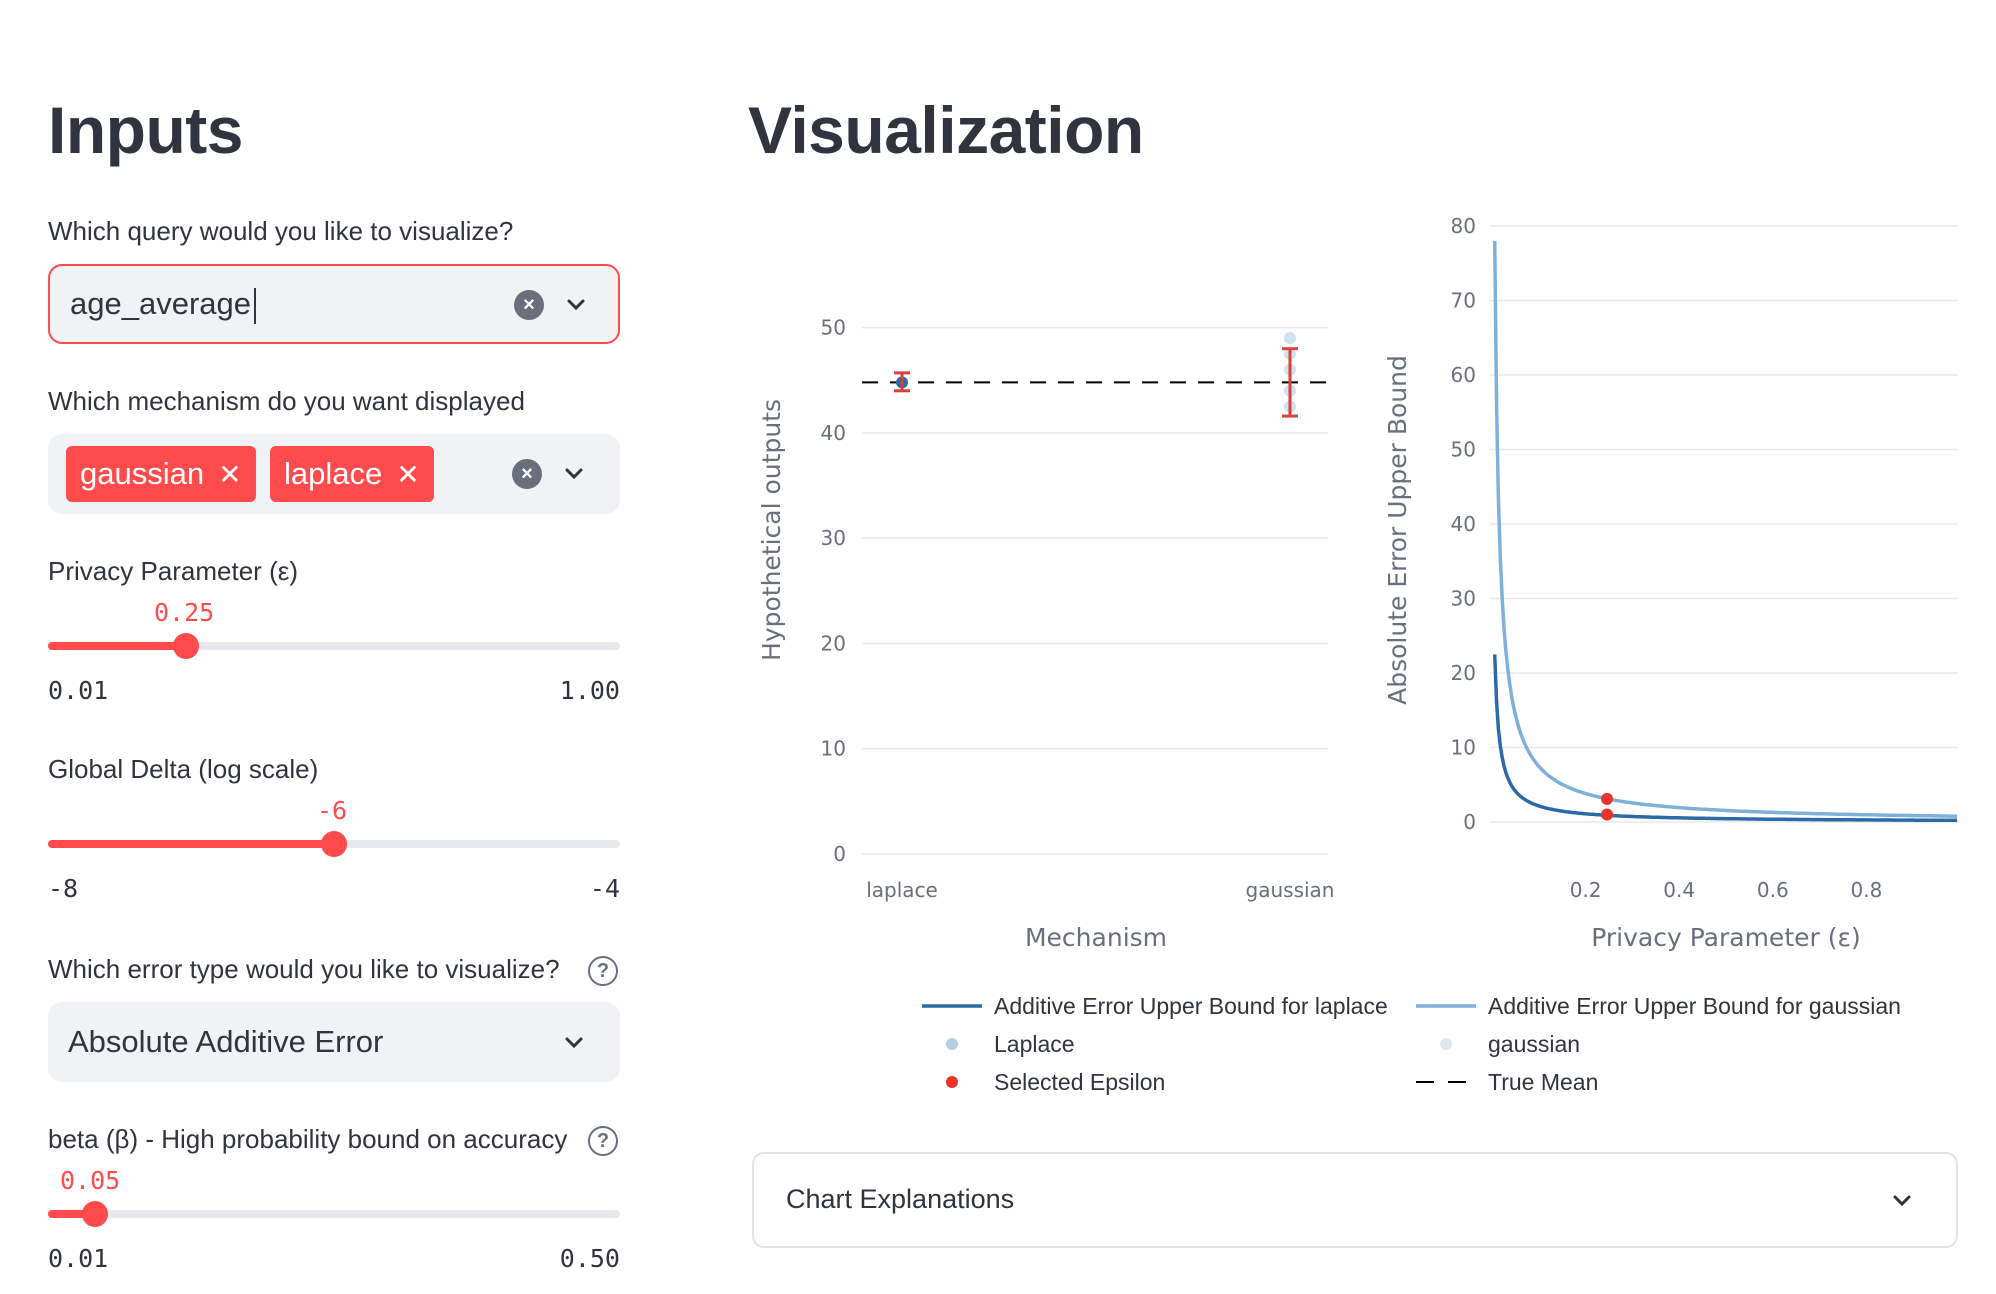  What do you see at coordinates (1902, 1200) in the screenshot?
I see `chevron-down-icon` at bounding box center [1902, 1200].